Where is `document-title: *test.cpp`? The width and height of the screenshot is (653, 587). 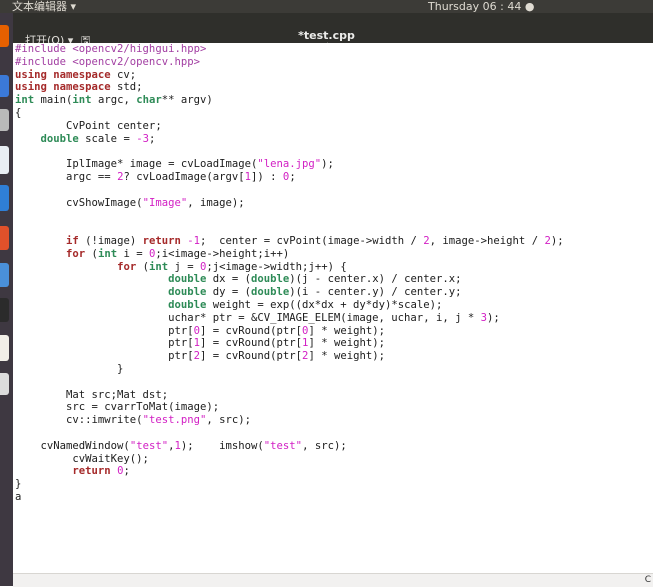
document-title: *test.cpp is located at coordinates (326, 35).